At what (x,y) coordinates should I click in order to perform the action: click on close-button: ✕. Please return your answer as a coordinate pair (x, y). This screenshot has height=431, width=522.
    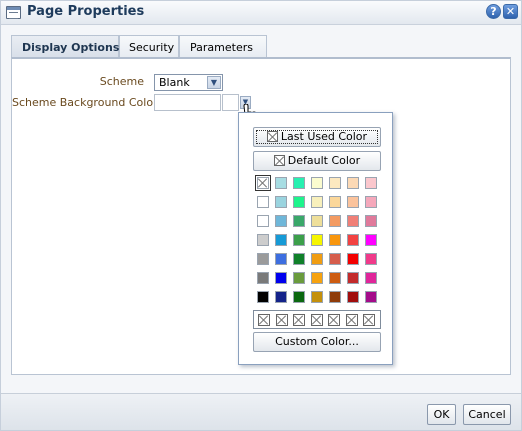
    Looking at the image, I should click on (510, 11).